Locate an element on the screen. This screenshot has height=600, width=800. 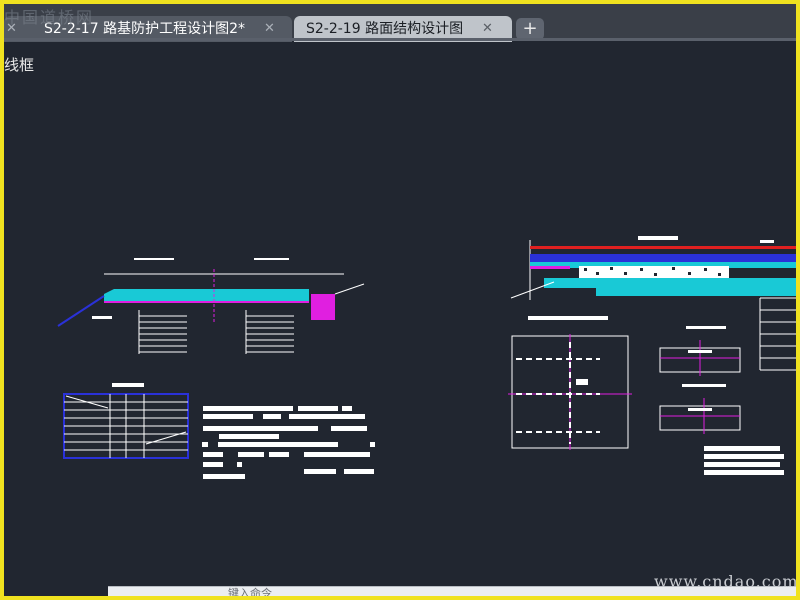
subgrade-cross-section is located at coordinates (211, 306).